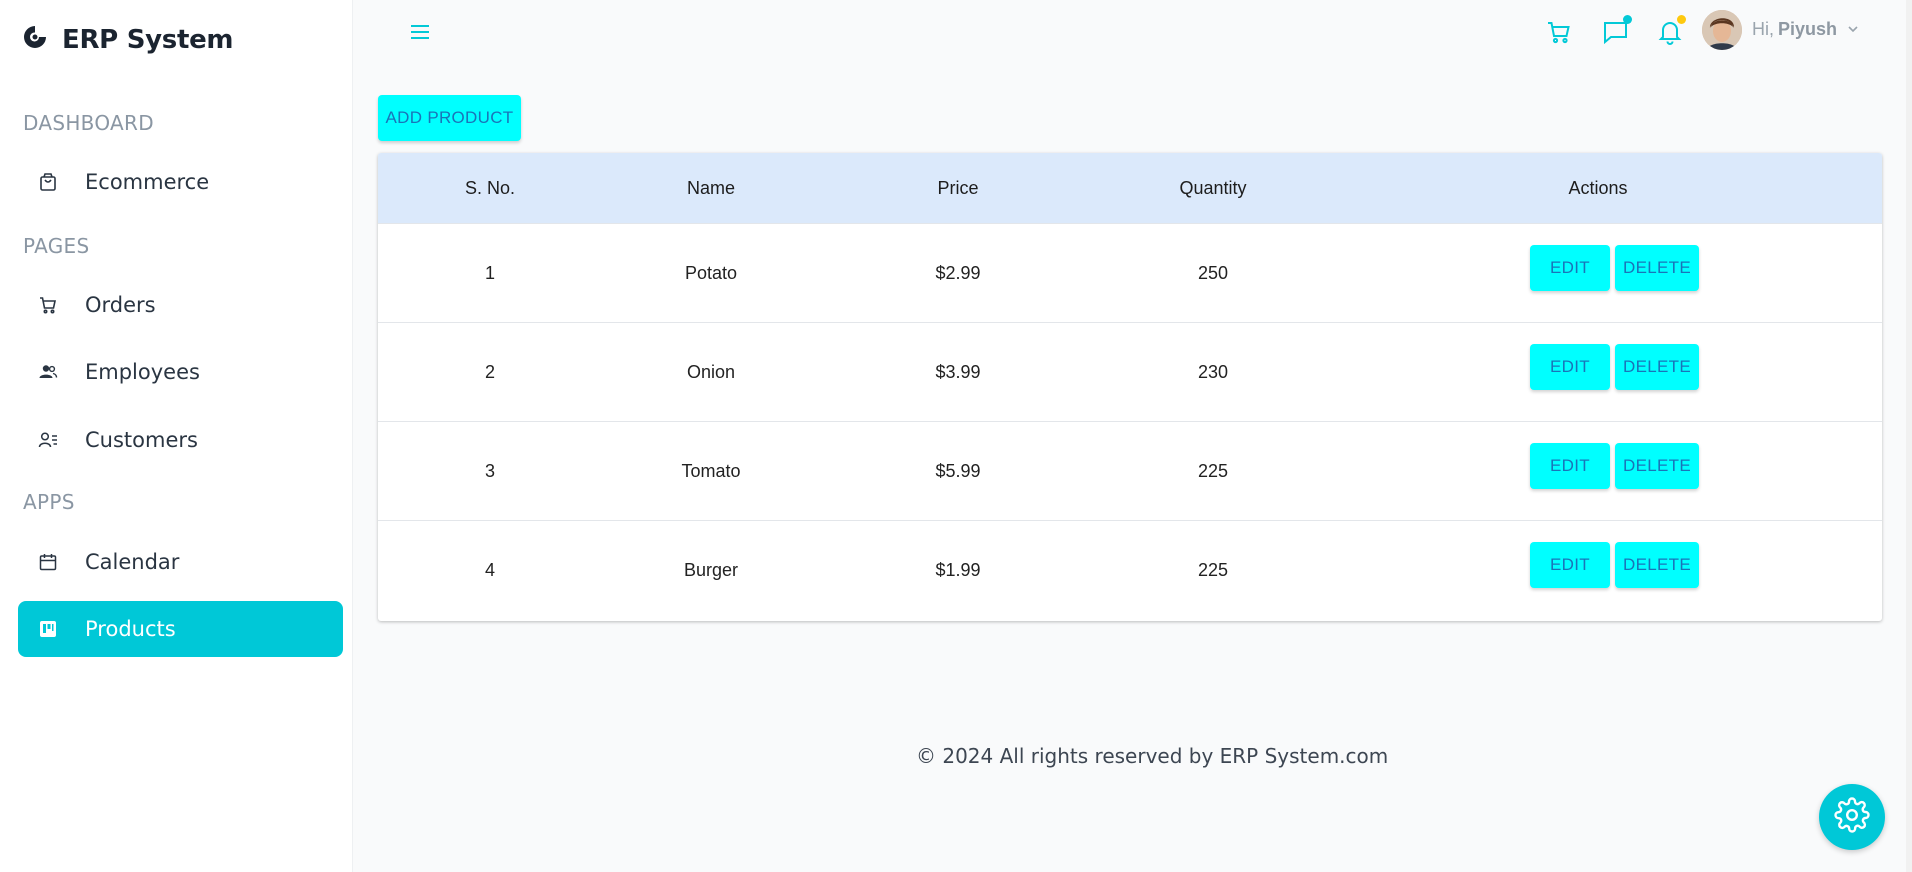 The height and width of the screenshot is (872, 1912). I want to click on chevron-down-icon, so click(1853, 29).